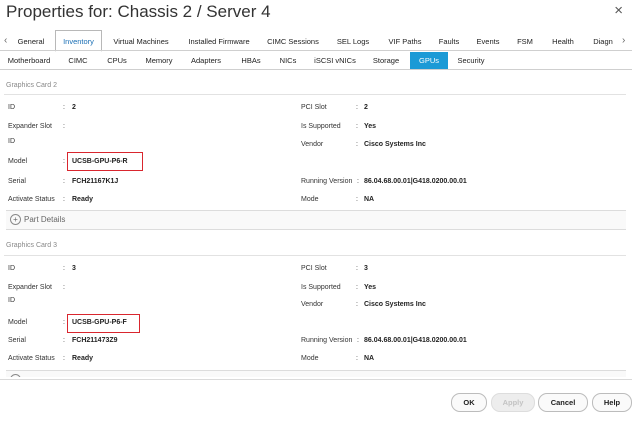  I want to click on tab-health: Health, so click(563, 41).